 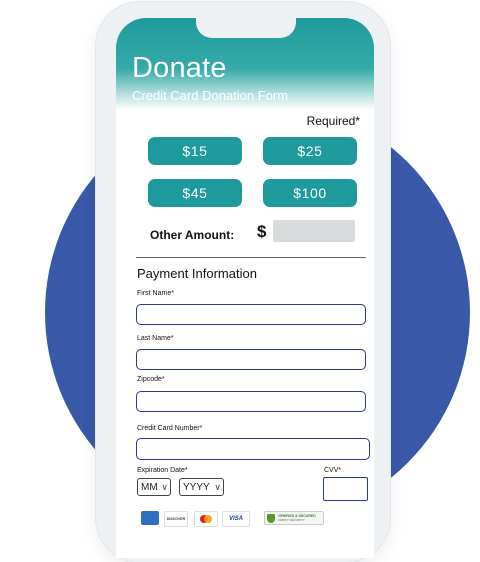 I want to click on month-select-value: MM, so click(x=149, y=487).